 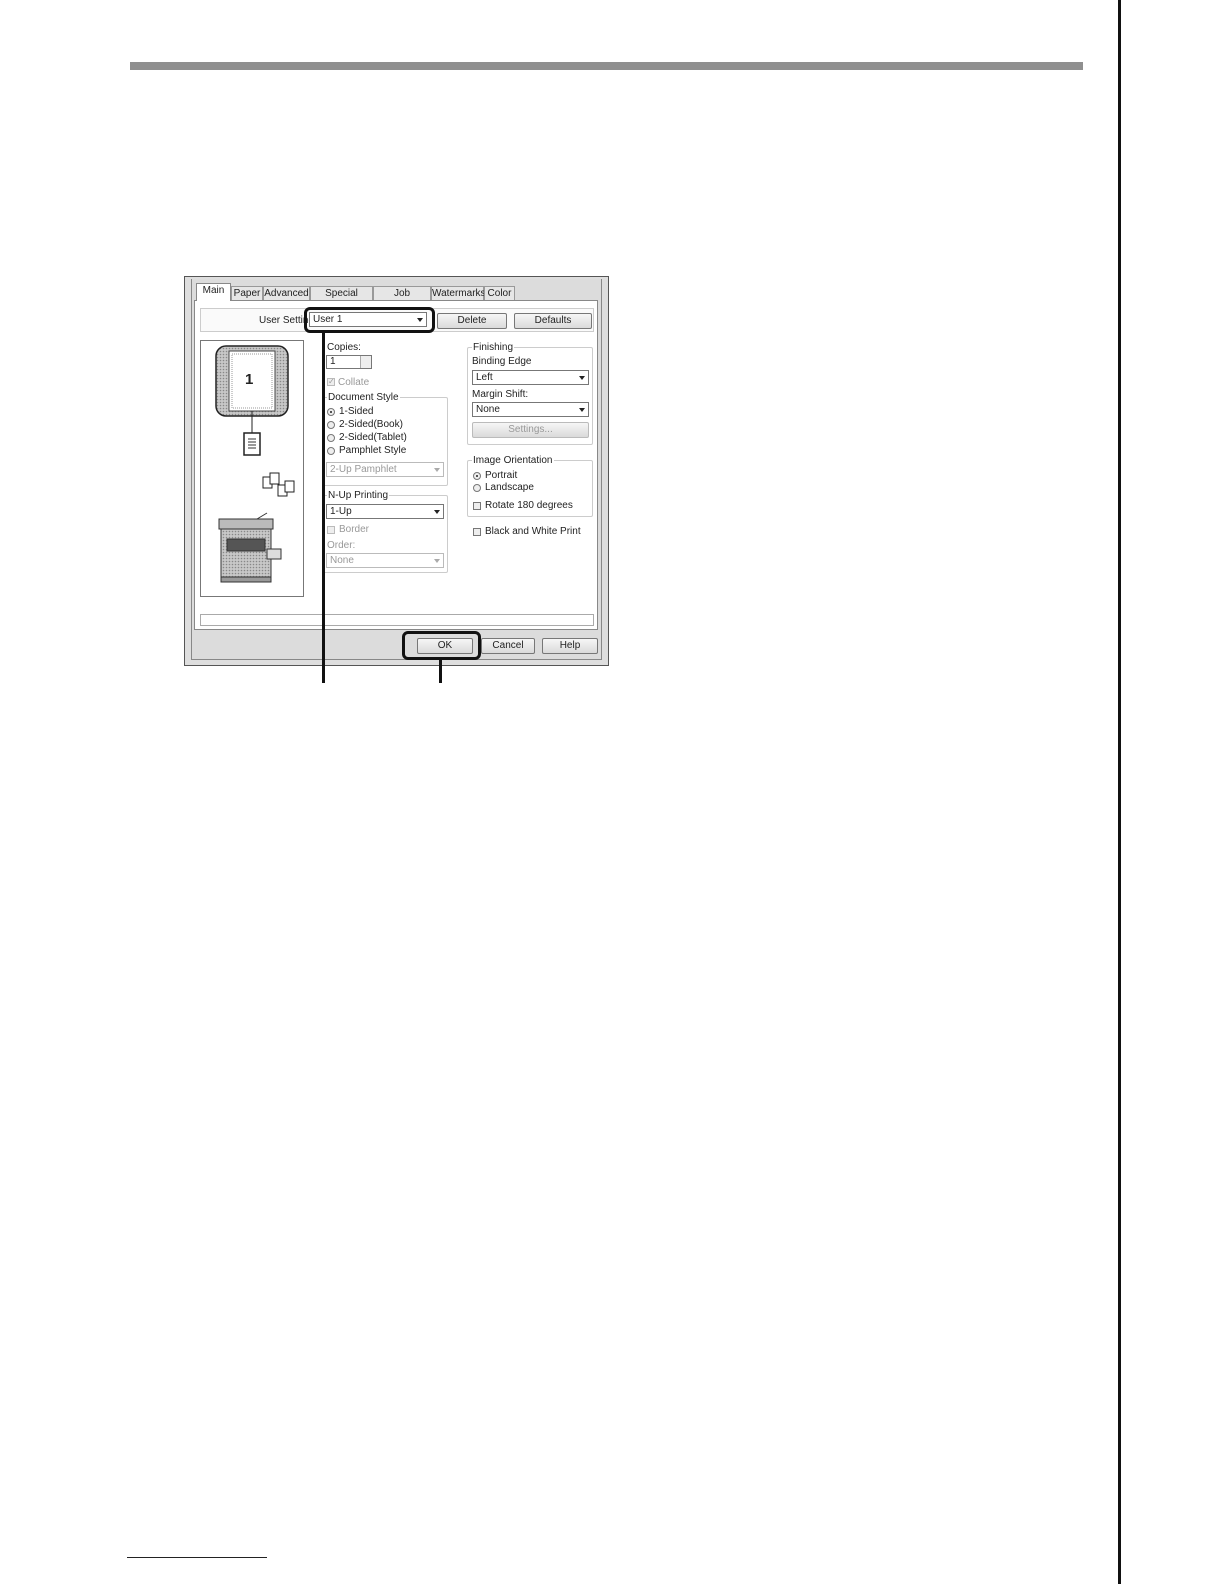 What do you see at coordinates (493, 347) in the screenshot?
I see `finishing-title: Finishing` at bounding box center [493, 347].